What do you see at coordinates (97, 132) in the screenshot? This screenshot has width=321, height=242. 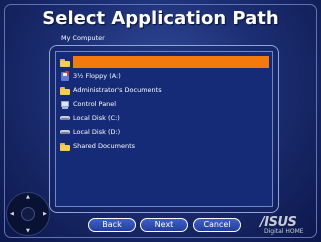 I see `list-item-label: Local Disk (D:)` at bounding box center [97, 132].